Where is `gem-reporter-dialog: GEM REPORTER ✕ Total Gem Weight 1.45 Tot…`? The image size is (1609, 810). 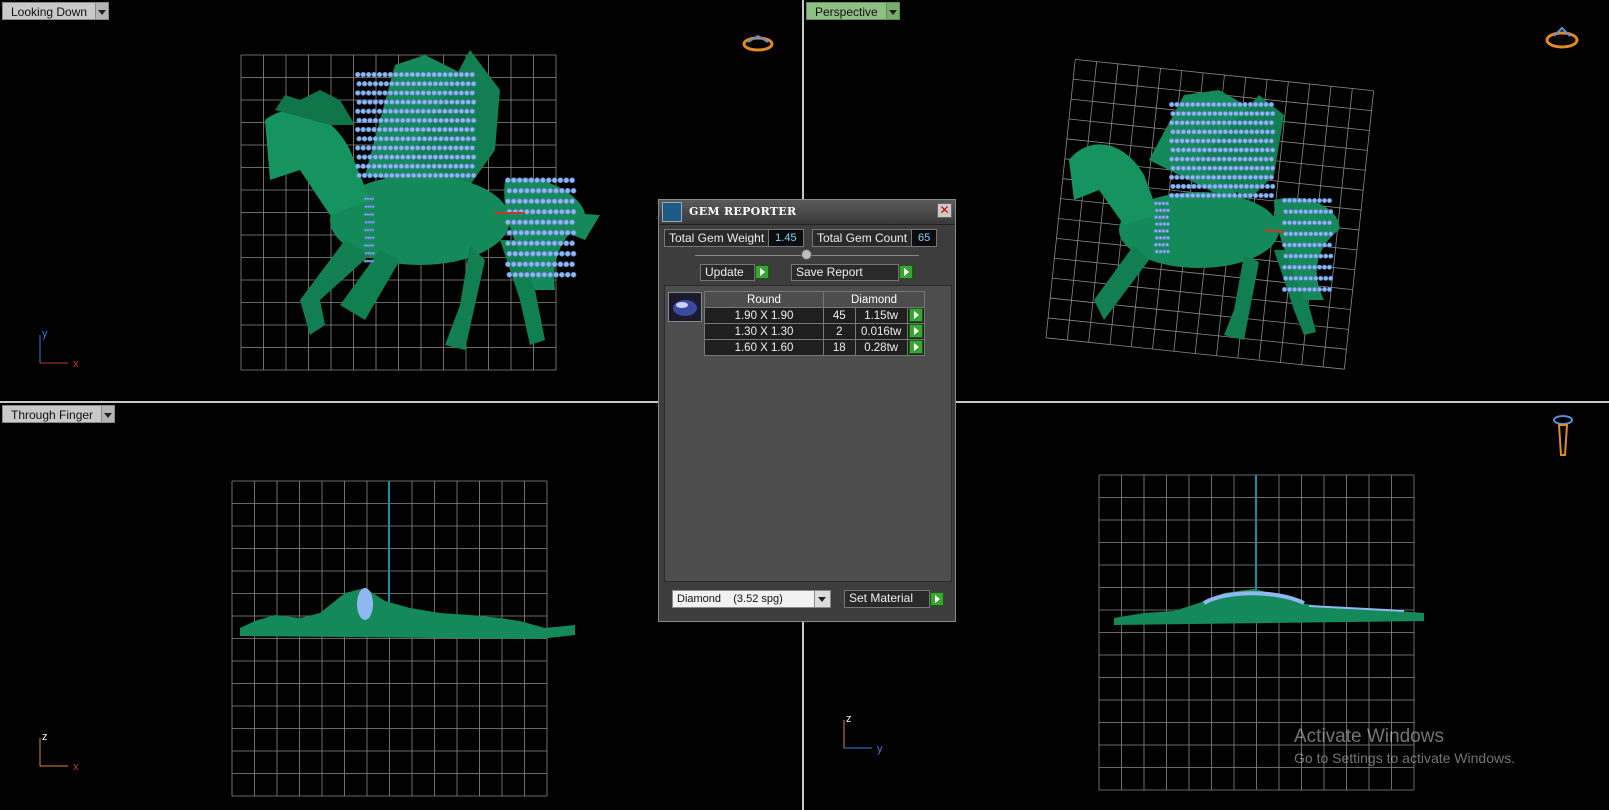
gem-reporter-dialog: GEM REPORTER ✕ Total Gem Weight 1.45 Tot… is located at coordinates (807, 410).